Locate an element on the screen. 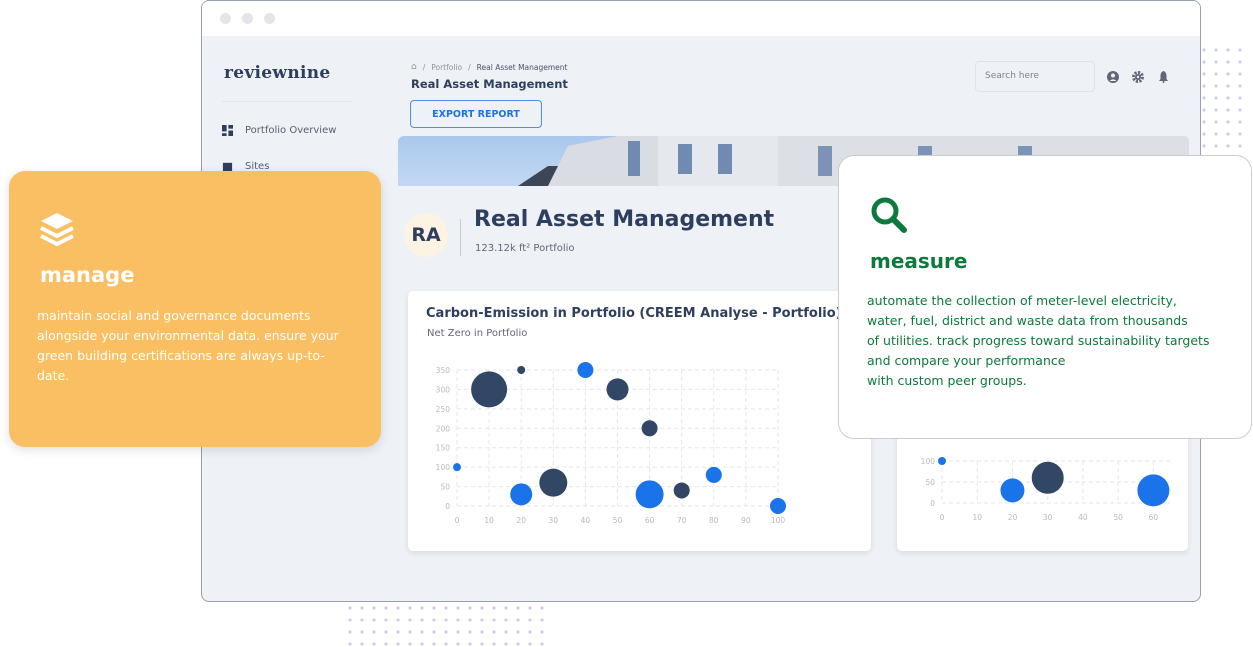  bell-icon is located at coordinates (1163, 77).